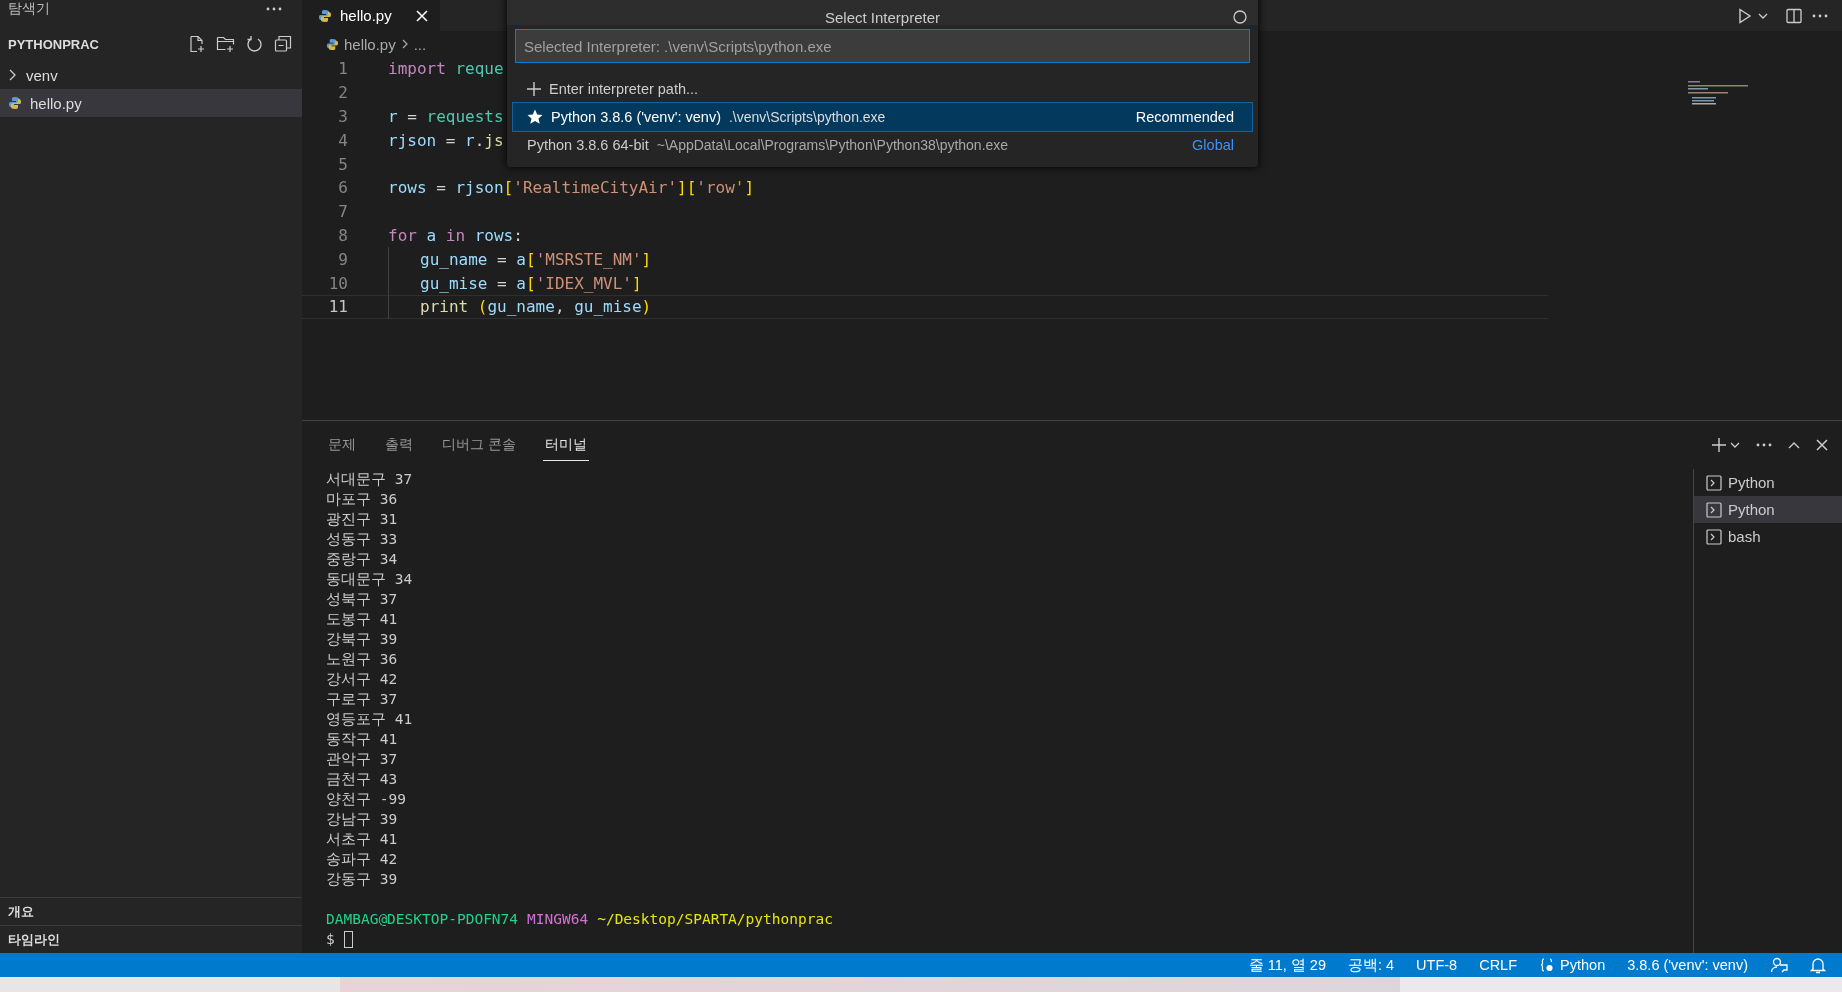 The width and height of the screenshot is (1842, 992). What do you see at coordinates (337, 307) in the screenshot?
I see `line-number: 11` at bounding box center [337, 307].